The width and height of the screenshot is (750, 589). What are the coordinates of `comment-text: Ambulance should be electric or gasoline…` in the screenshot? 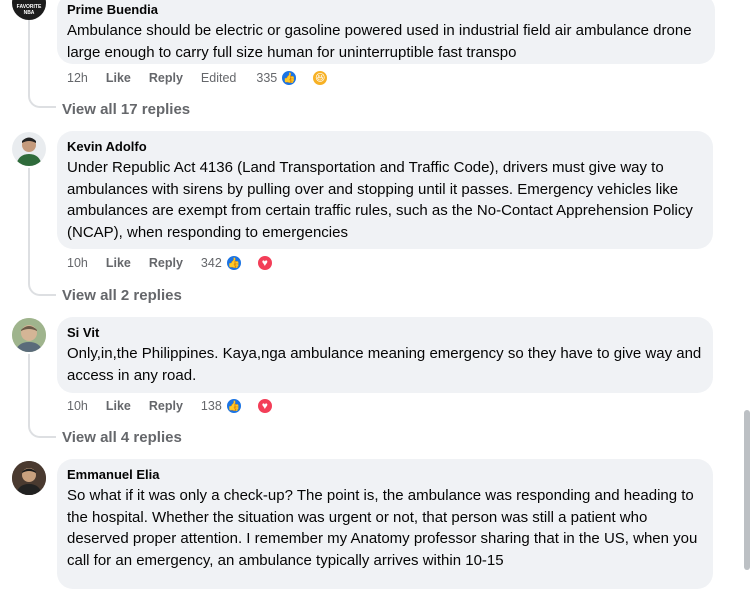 It's located at (381, 41).